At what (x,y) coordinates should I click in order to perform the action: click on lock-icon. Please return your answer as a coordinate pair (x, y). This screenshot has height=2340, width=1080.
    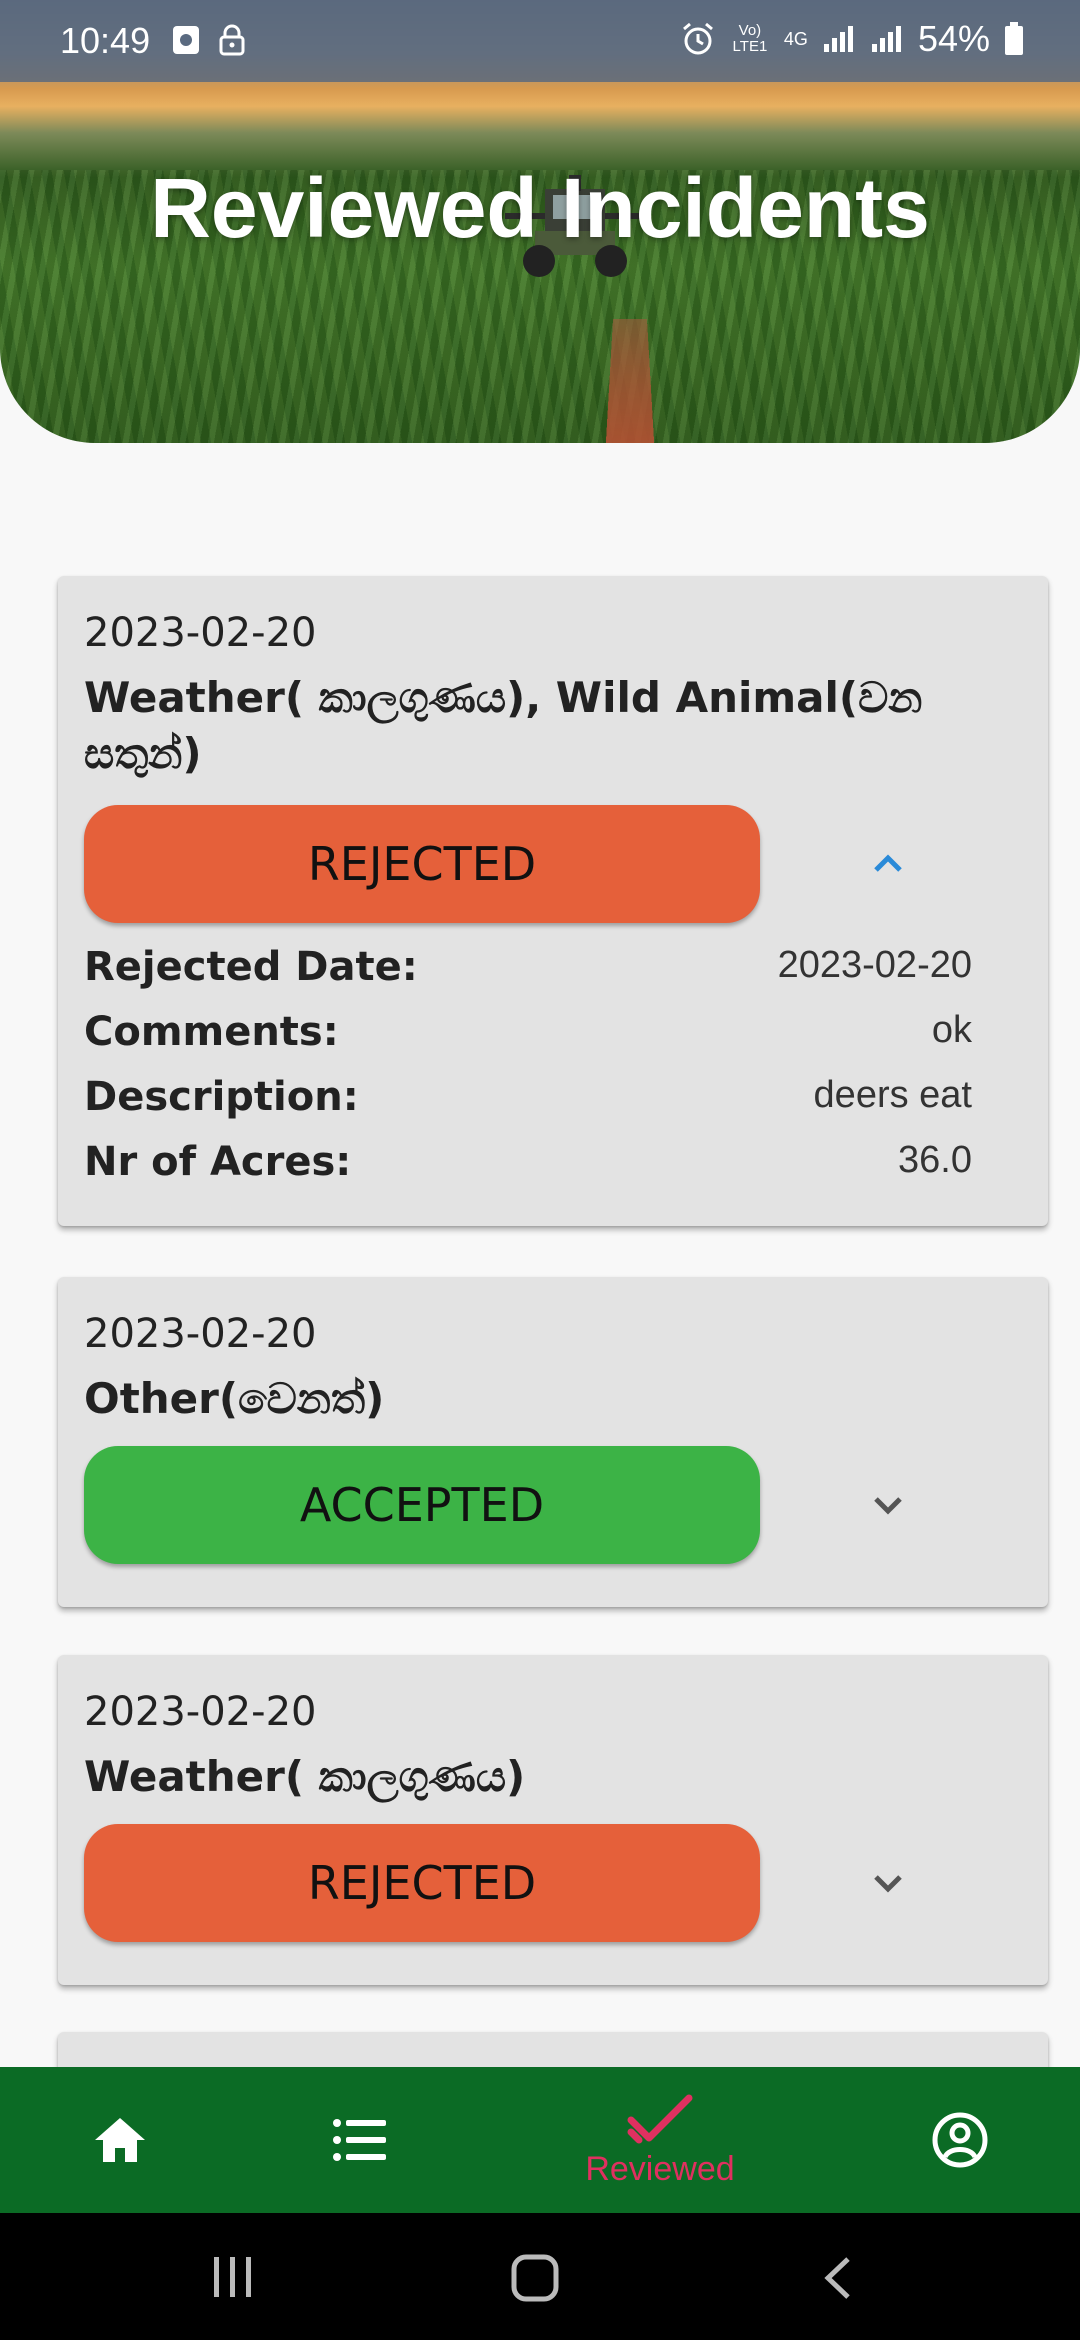
    Looking at the image, I should click on (232, 40).